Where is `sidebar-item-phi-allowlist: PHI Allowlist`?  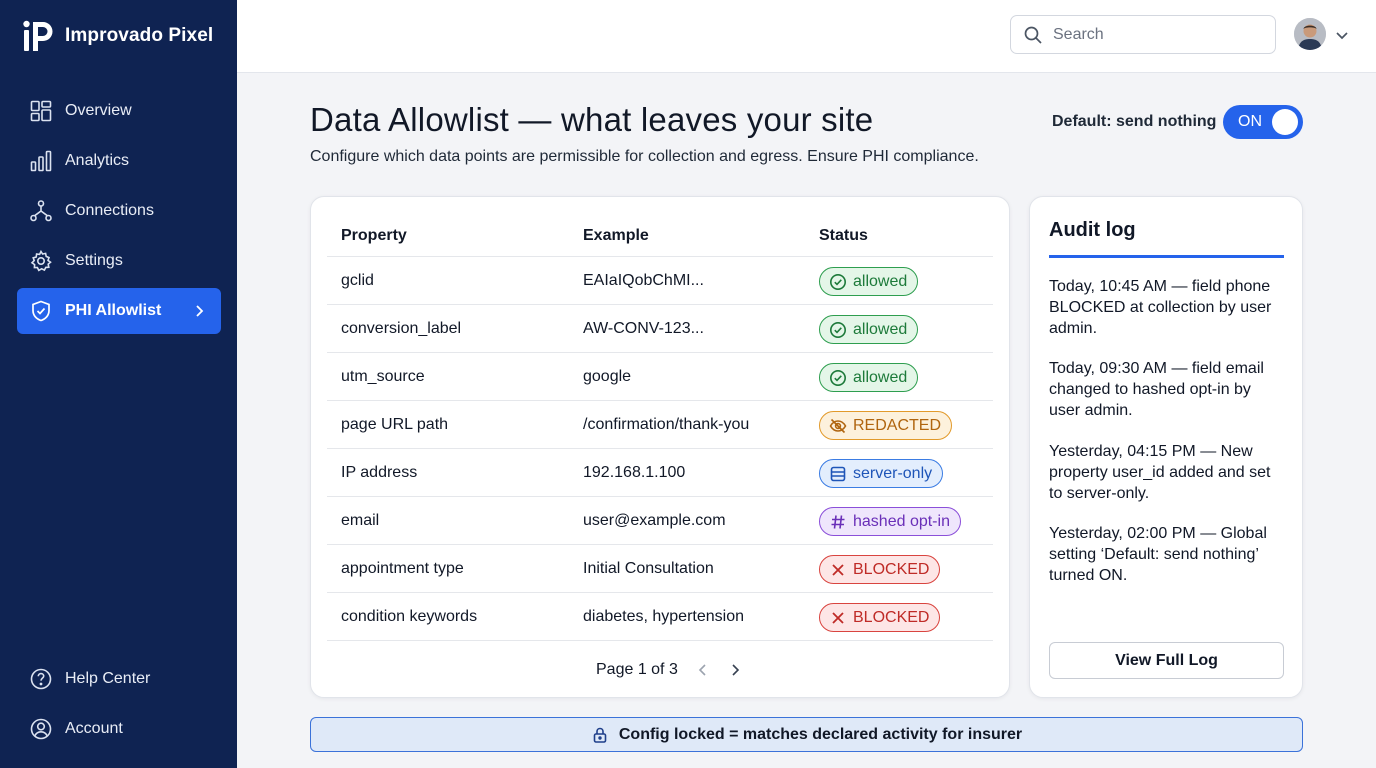
sidebar-item-phi-allowlist: PHI Allowlist is located at coordinates (119, 311).